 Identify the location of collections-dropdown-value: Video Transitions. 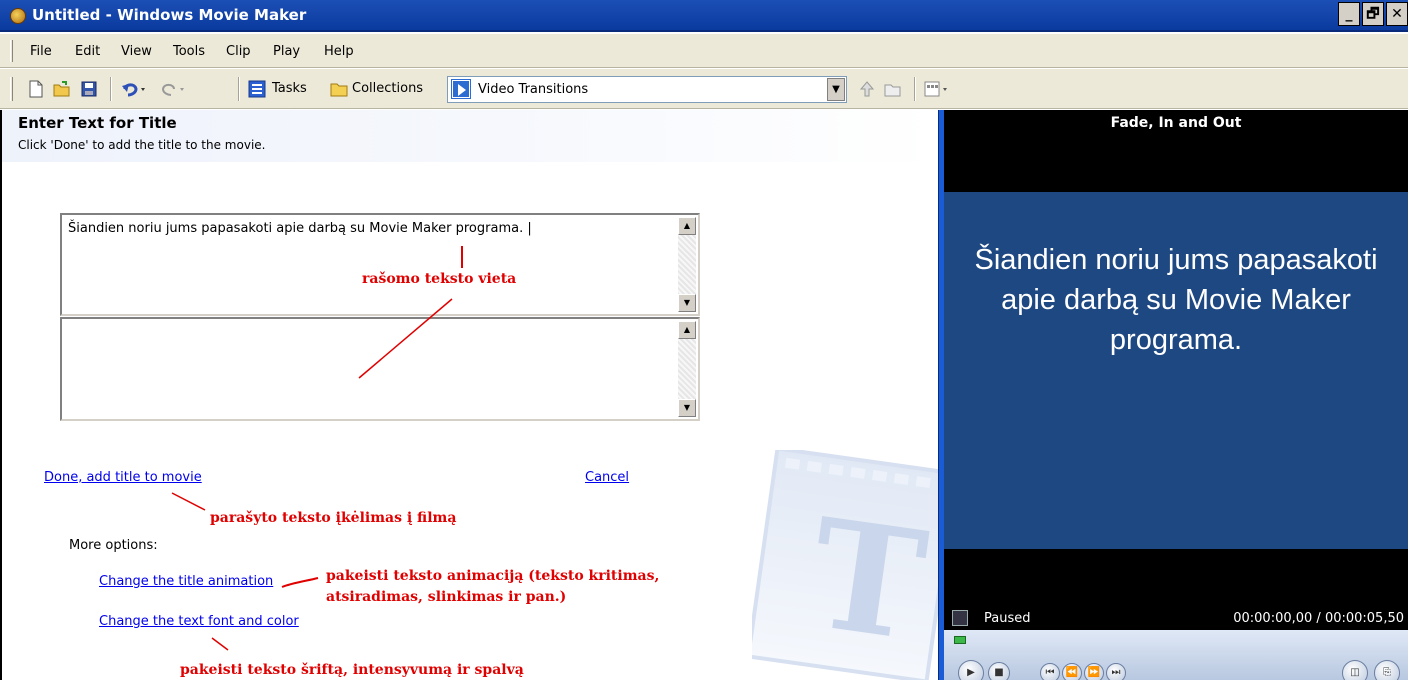
(533, 89).